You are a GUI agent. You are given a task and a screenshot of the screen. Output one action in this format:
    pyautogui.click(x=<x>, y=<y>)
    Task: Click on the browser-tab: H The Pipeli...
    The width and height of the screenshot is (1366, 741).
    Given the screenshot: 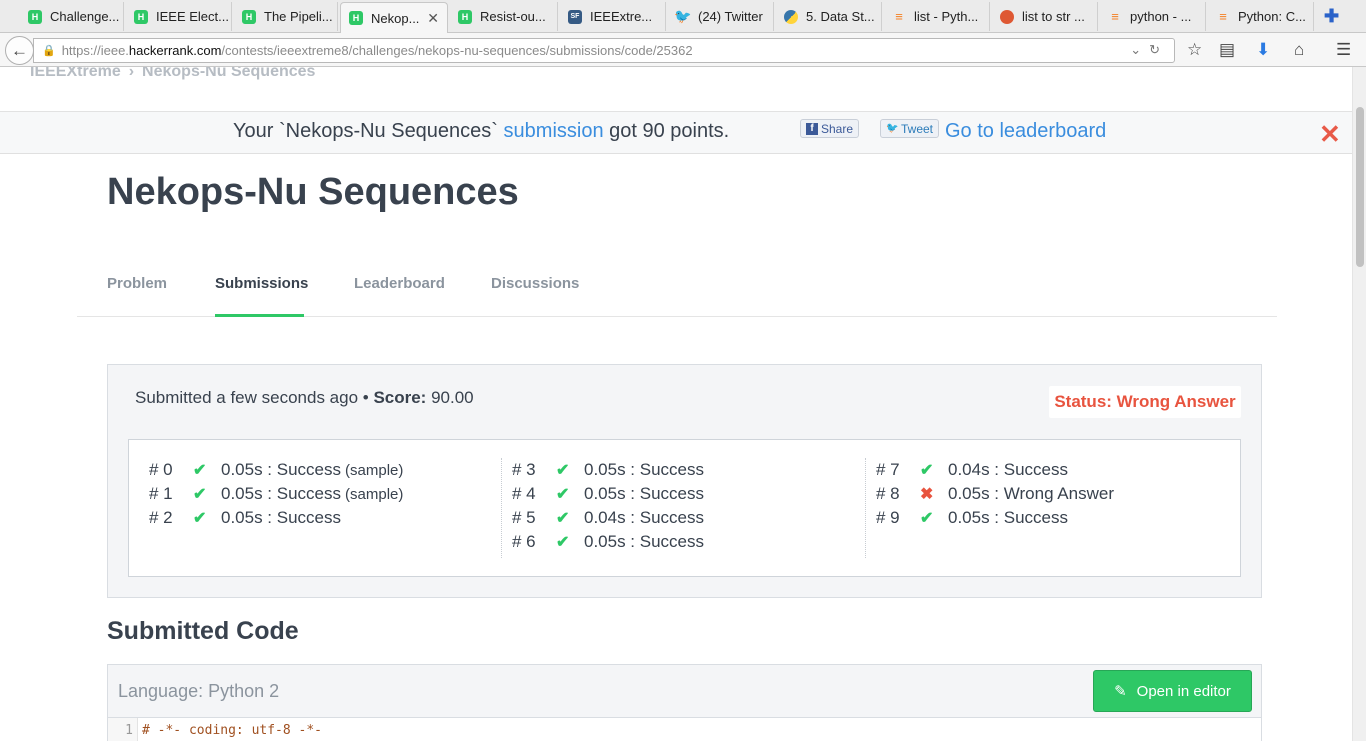 What is the action you would take?
    pyautogui.click(x=286, y=16)
    